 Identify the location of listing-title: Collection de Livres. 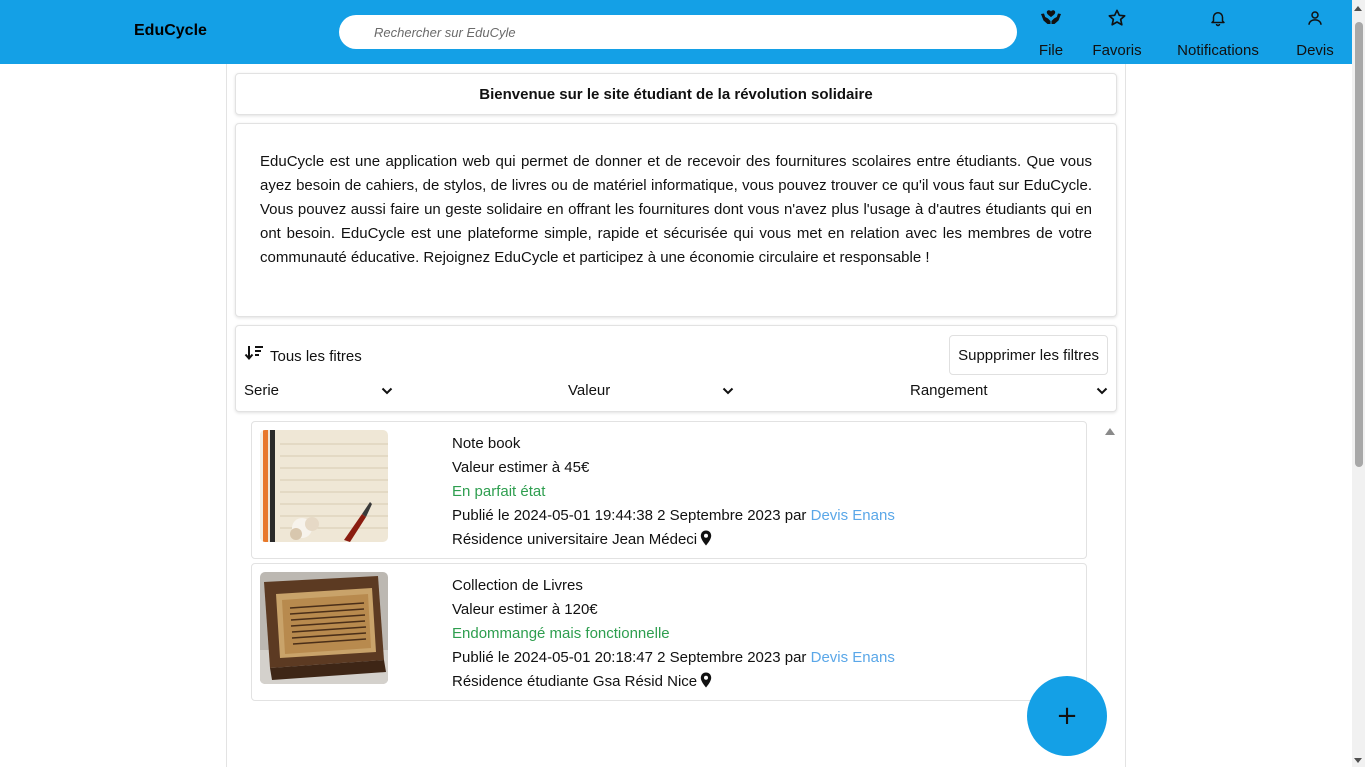
(517, 585).